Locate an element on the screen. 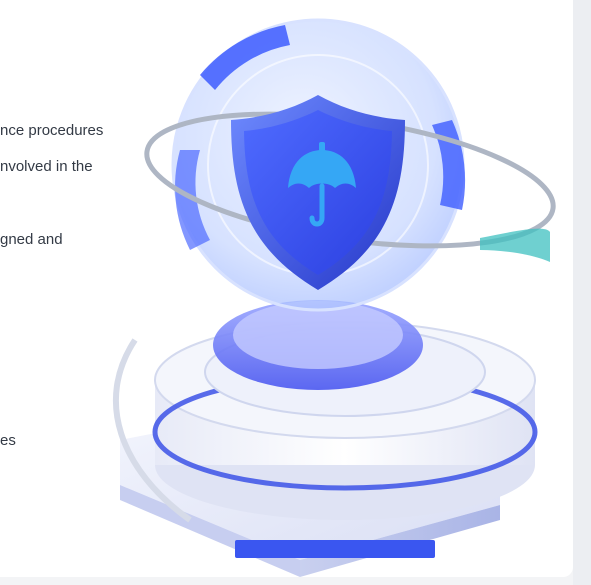  platform-blue-strip is located at coordinates (335, 549).